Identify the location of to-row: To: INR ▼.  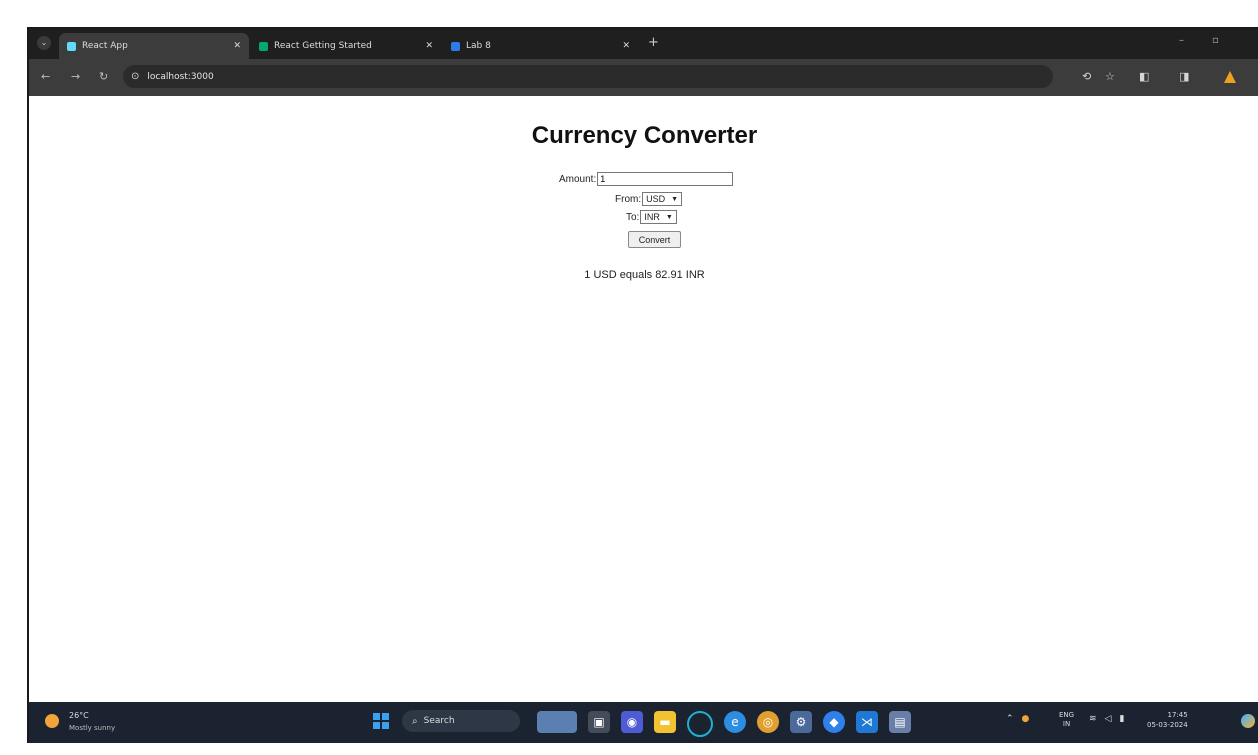
(651, 217).